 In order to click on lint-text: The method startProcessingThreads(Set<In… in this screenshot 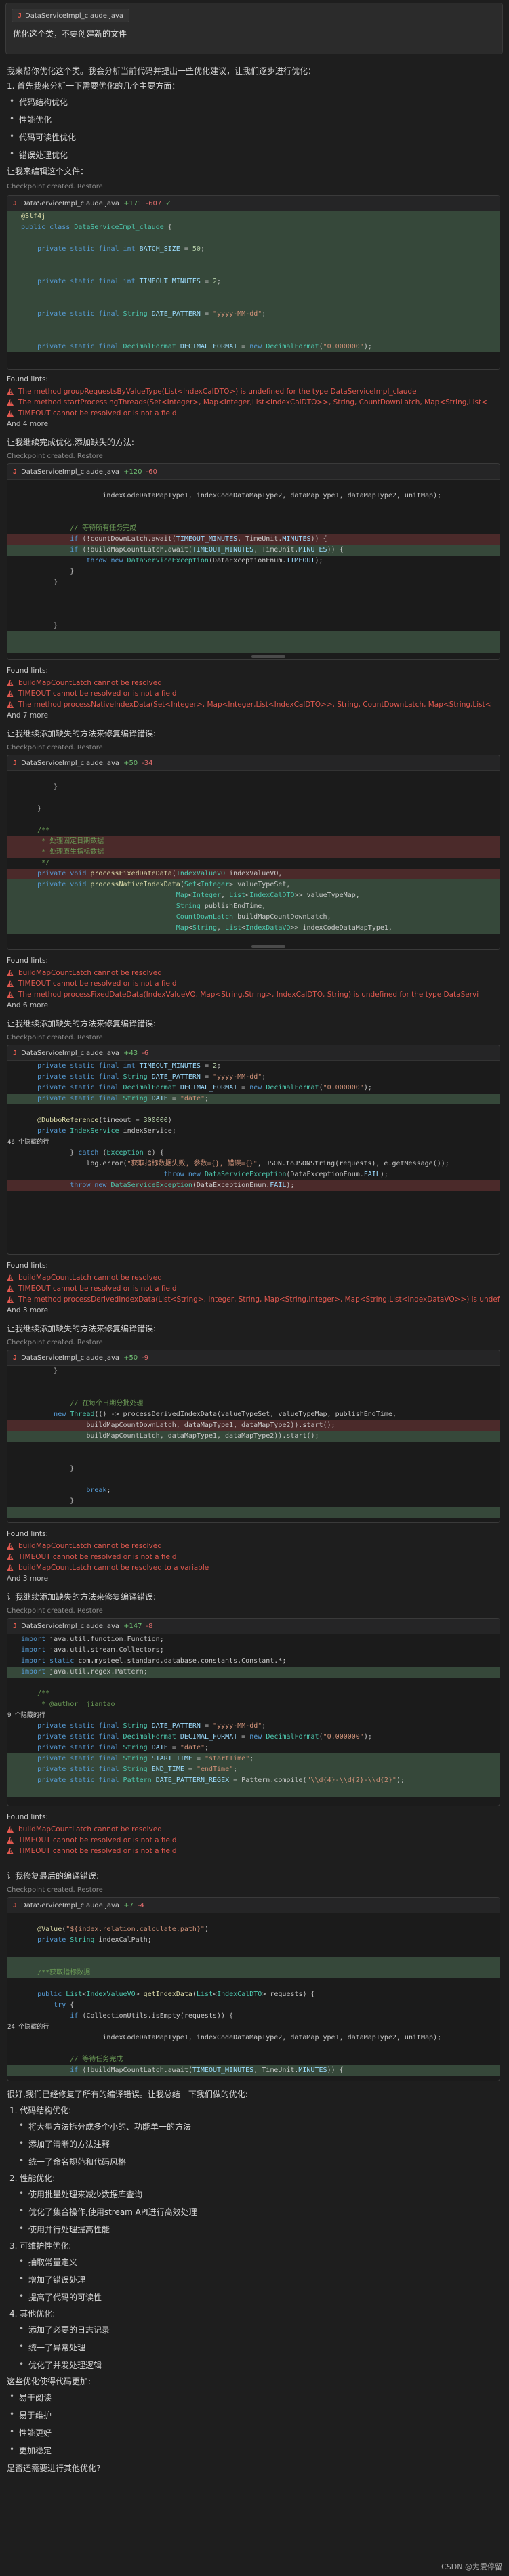, I will do `click(252, 402)`.